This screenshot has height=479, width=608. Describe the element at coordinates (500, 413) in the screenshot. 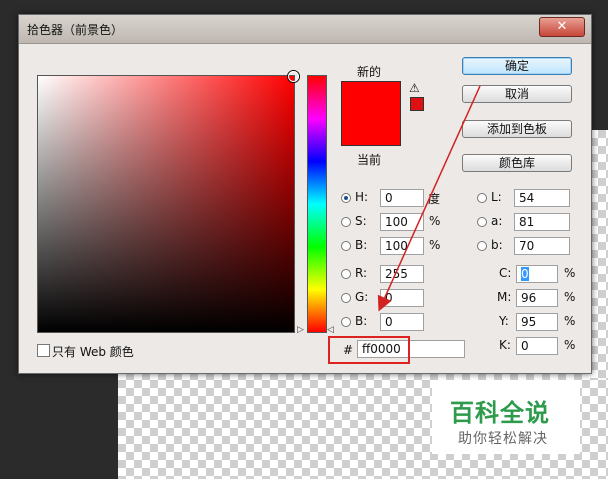

I see `watermark-title: 百科全说` at that location.